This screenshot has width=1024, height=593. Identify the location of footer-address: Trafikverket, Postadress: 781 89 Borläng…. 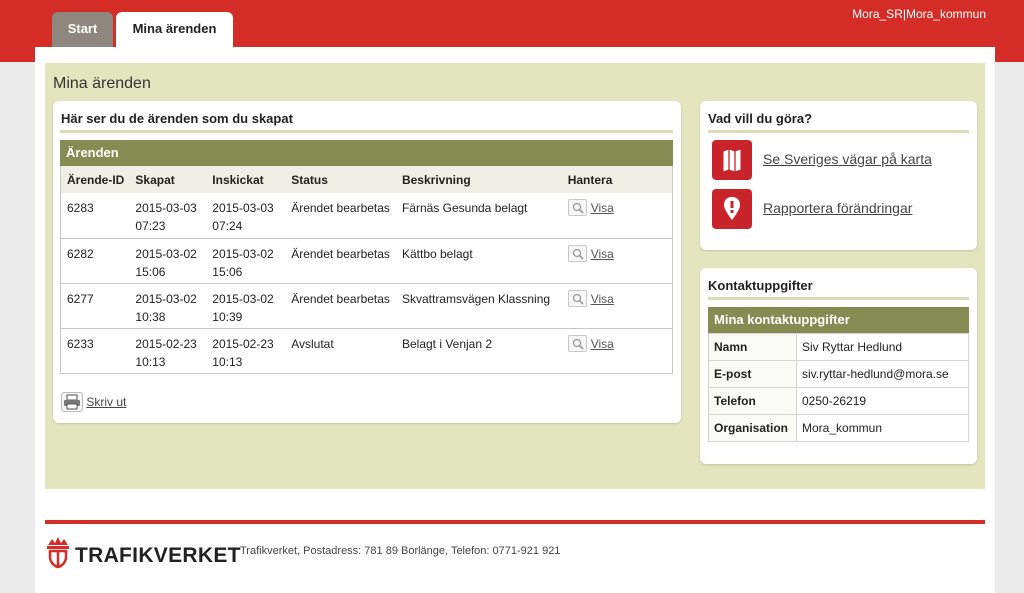
(400, 551).